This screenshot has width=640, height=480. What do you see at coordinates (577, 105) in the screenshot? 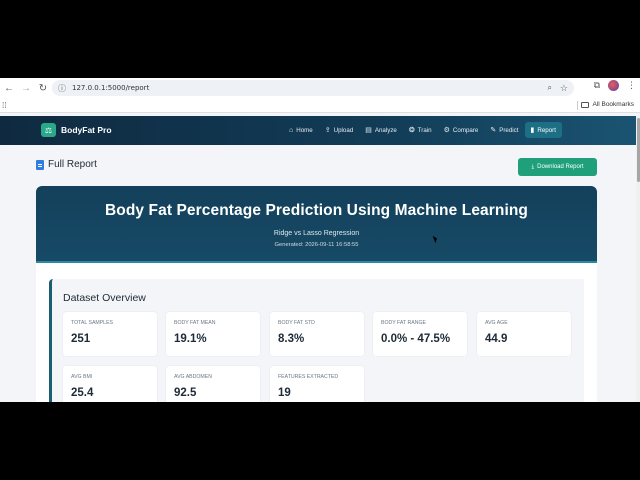
I see `bookmarks-divider` at bounding box center [577, 105].